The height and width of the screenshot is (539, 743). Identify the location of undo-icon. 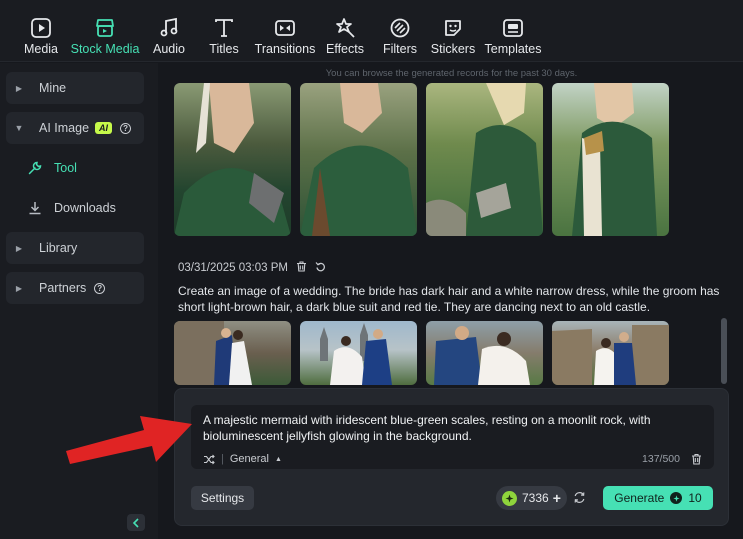
(320, 267).